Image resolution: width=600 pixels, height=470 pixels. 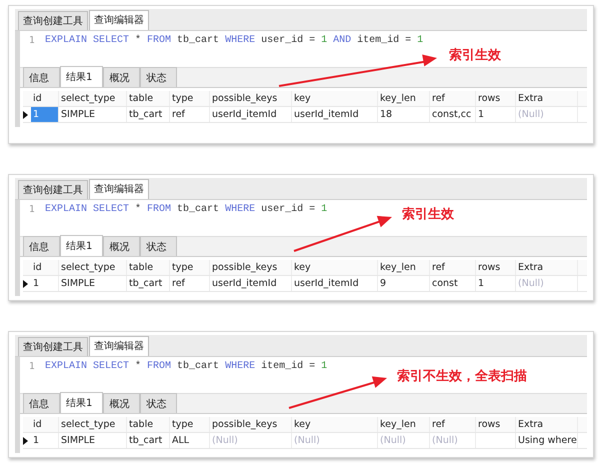 I want to click on table-cell: const, so click(x=453, y=283).